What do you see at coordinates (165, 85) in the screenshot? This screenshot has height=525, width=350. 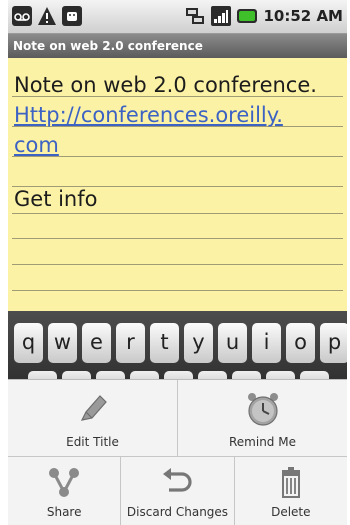 I see `note-line-text: Note on web 2.0 conference.` at bounding box center [165, 85].